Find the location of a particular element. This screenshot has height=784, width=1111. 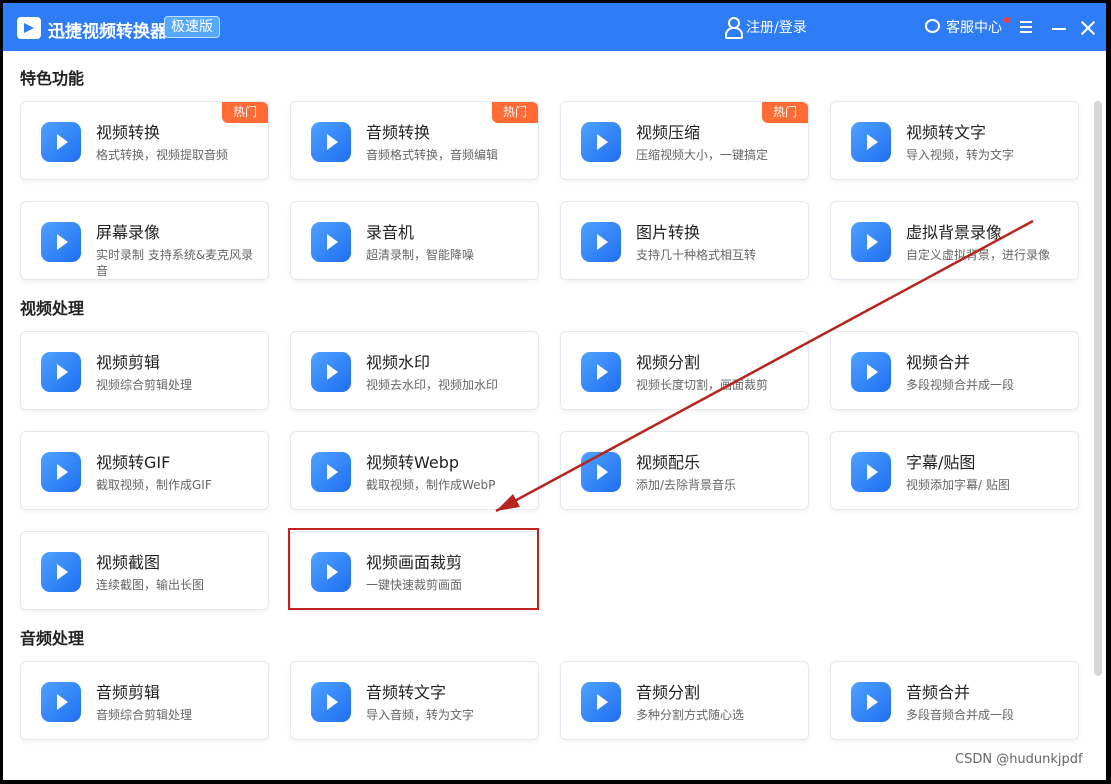

card-title: 字幕/贴图 is located at coordinates (941, 462).